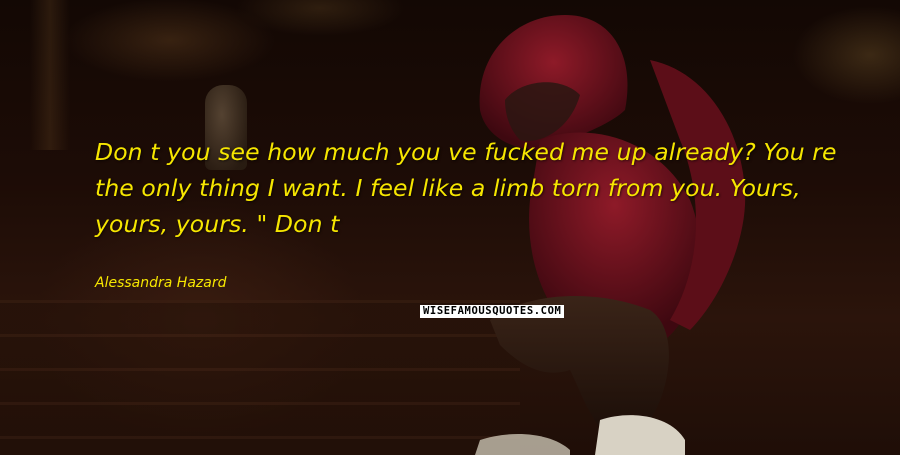 This screenshot has width=900, height=455. Describe the element at coordinates (492, 311) in the screenshot. I see `watermark-logo: WISEFAMOUSQUOTES.COM` at that location.